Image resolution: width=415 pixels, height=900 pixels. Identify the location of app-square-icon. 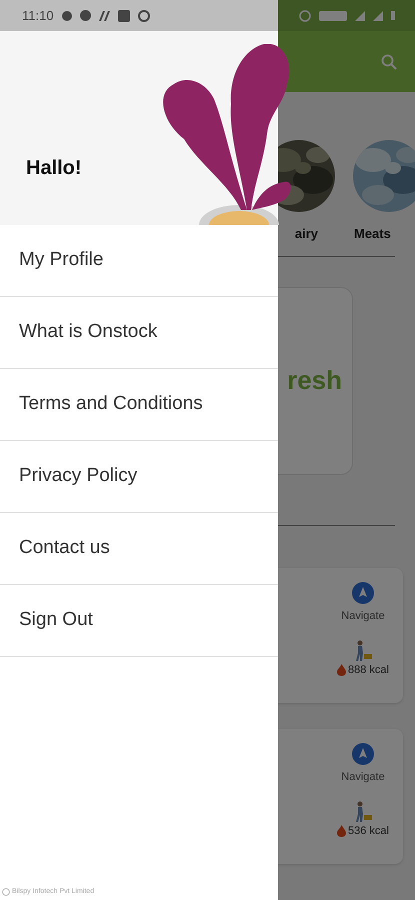
(124, 16).